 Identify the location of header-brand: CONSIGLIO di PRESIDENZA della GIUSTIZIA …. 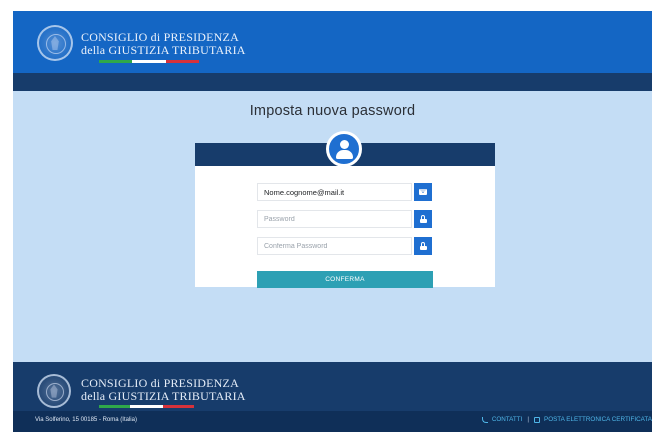
(163, 44).